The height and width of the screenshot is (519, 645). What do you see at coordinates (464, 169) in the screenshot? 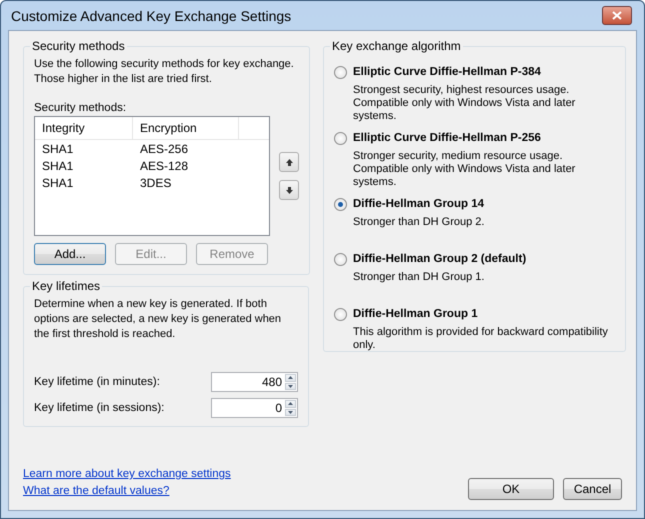
I see `option-description: Stronger security, medium resource usage. Compatible only with Windows Vista and later systems.` at bounding box center [464, 169].